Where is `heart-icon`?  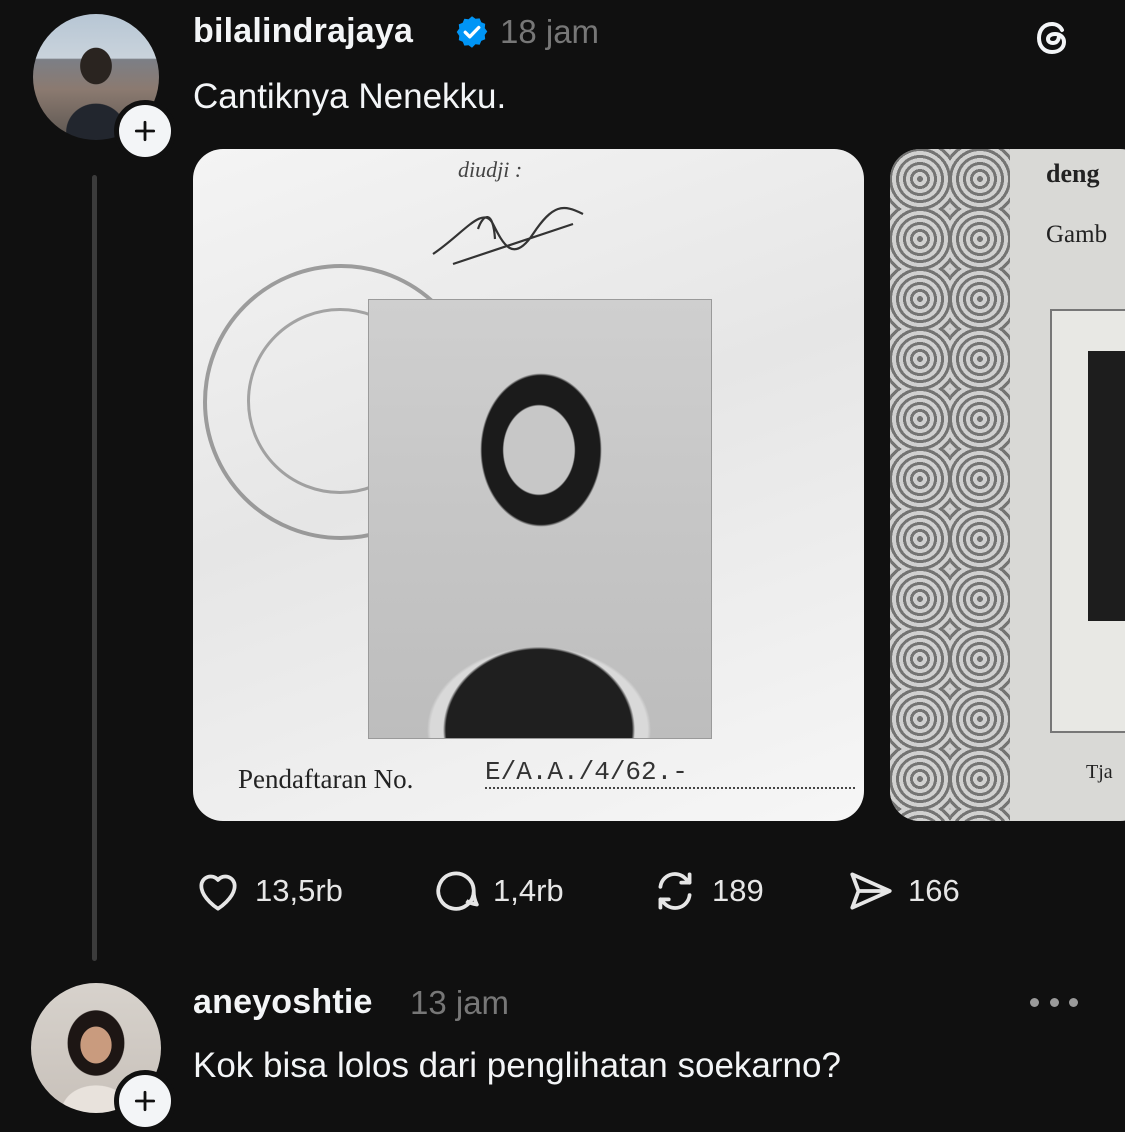 heart-icon is located at coordinates (218, 892).